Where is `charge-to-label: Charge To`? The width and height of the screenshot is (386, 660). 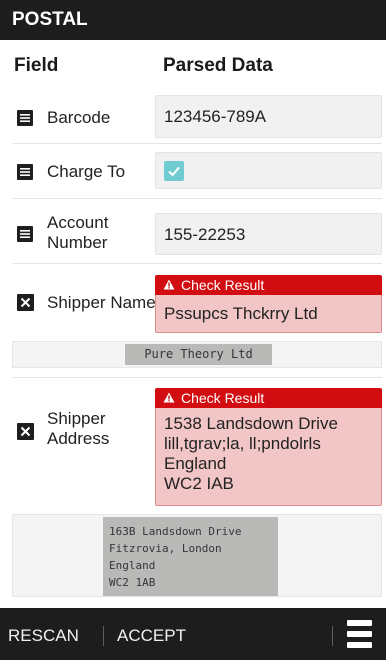
charge-to-label: Charge To is located at coordinates (86, 171).